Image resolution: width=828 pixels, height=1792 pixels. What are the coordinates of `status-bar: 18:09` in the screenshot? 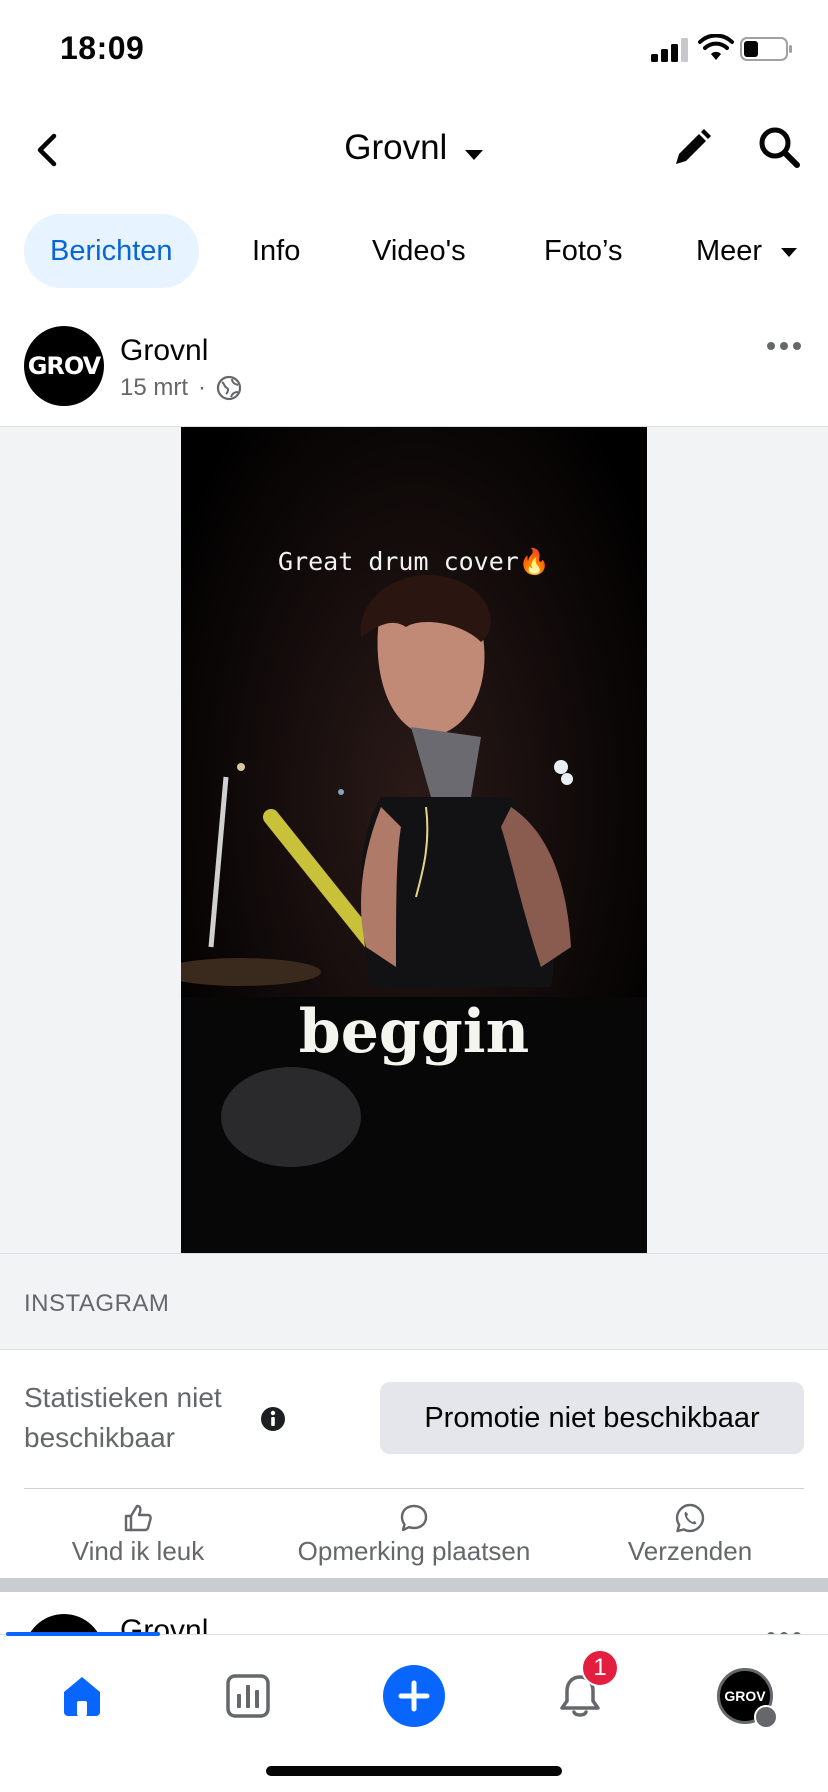 It's located at (414, 50).